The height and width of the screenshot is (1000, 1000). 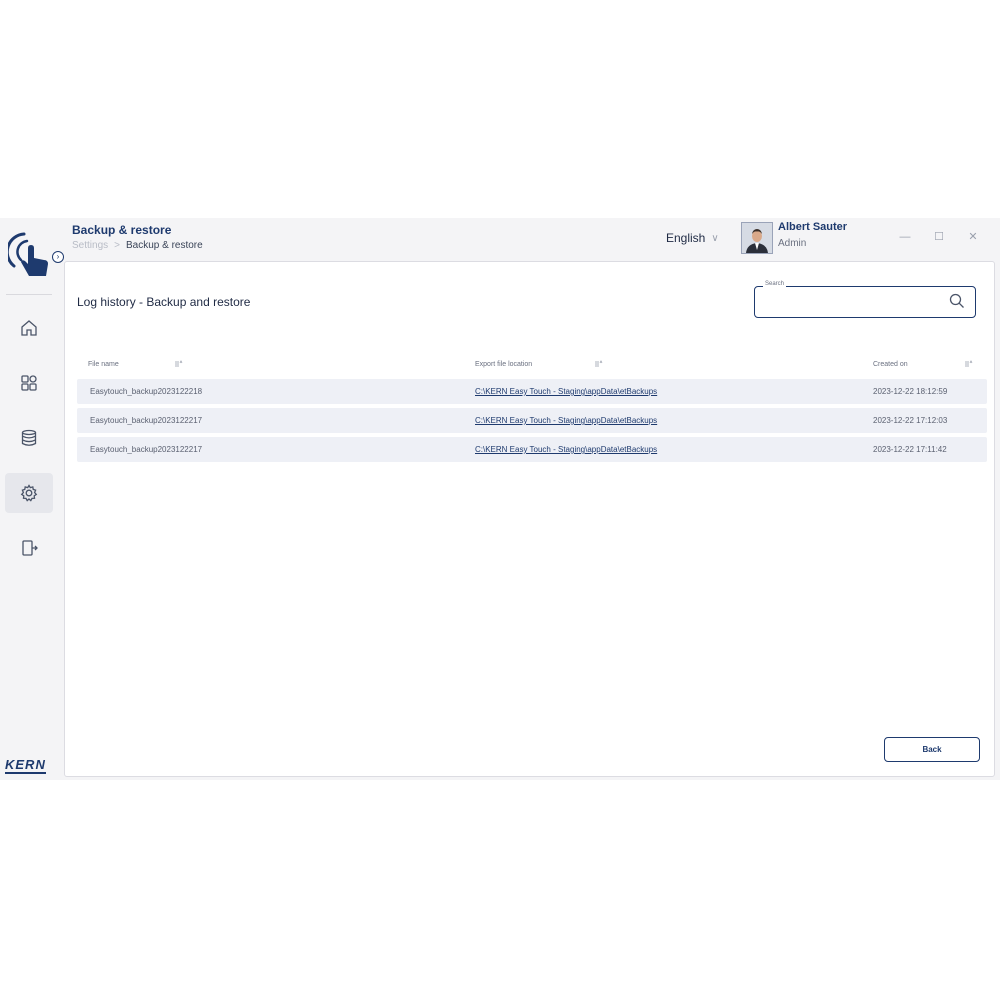 I want to click on touch-logo-icon, so click(x=28, y=254).